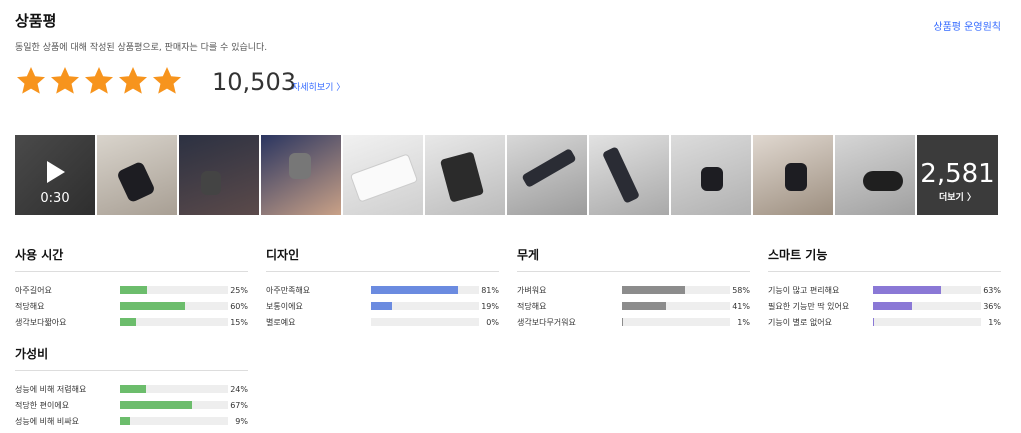 The width and height of the screenshot is (1021, 433). What do you see at coordinates (957, 198) in the screenshot?
I see `more-photos-label: 더보기 〉` at bounding box center [957, 198].